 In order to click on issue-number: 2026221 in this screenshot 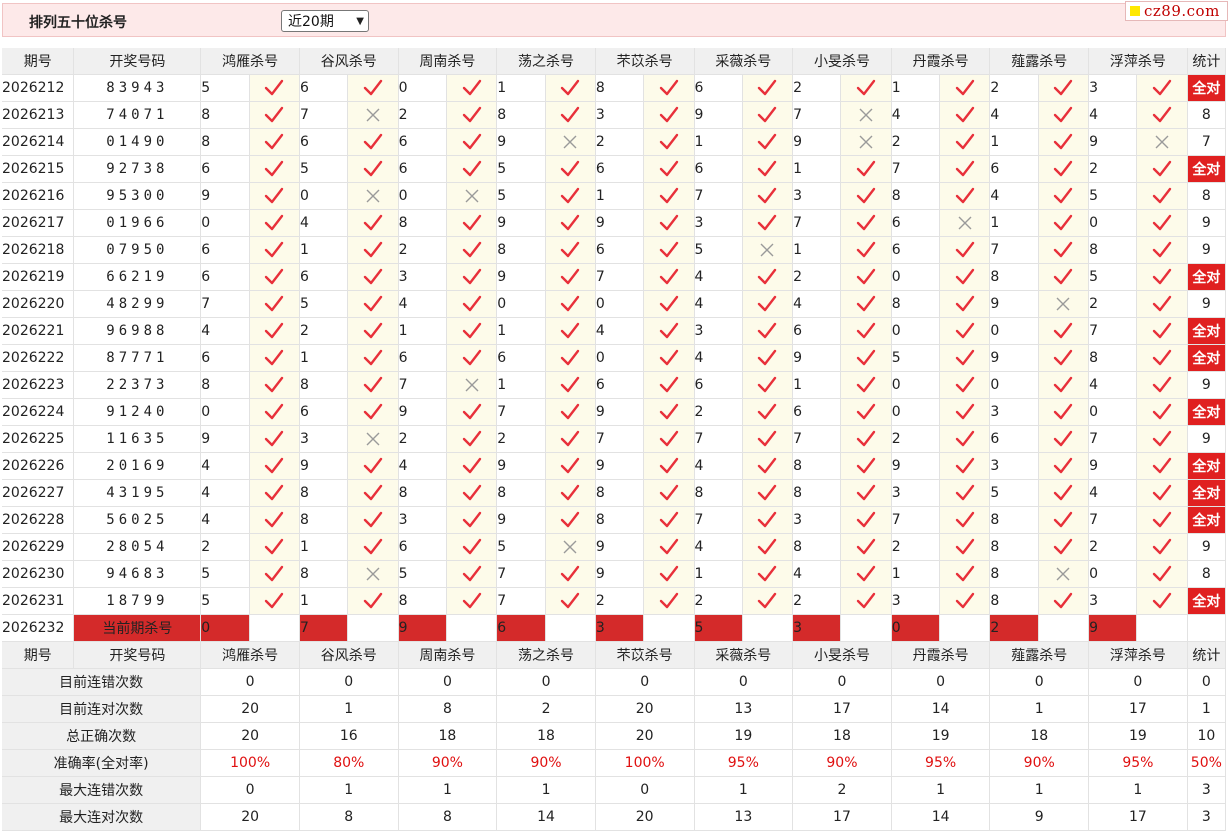, I will do `click(38, 331)`.